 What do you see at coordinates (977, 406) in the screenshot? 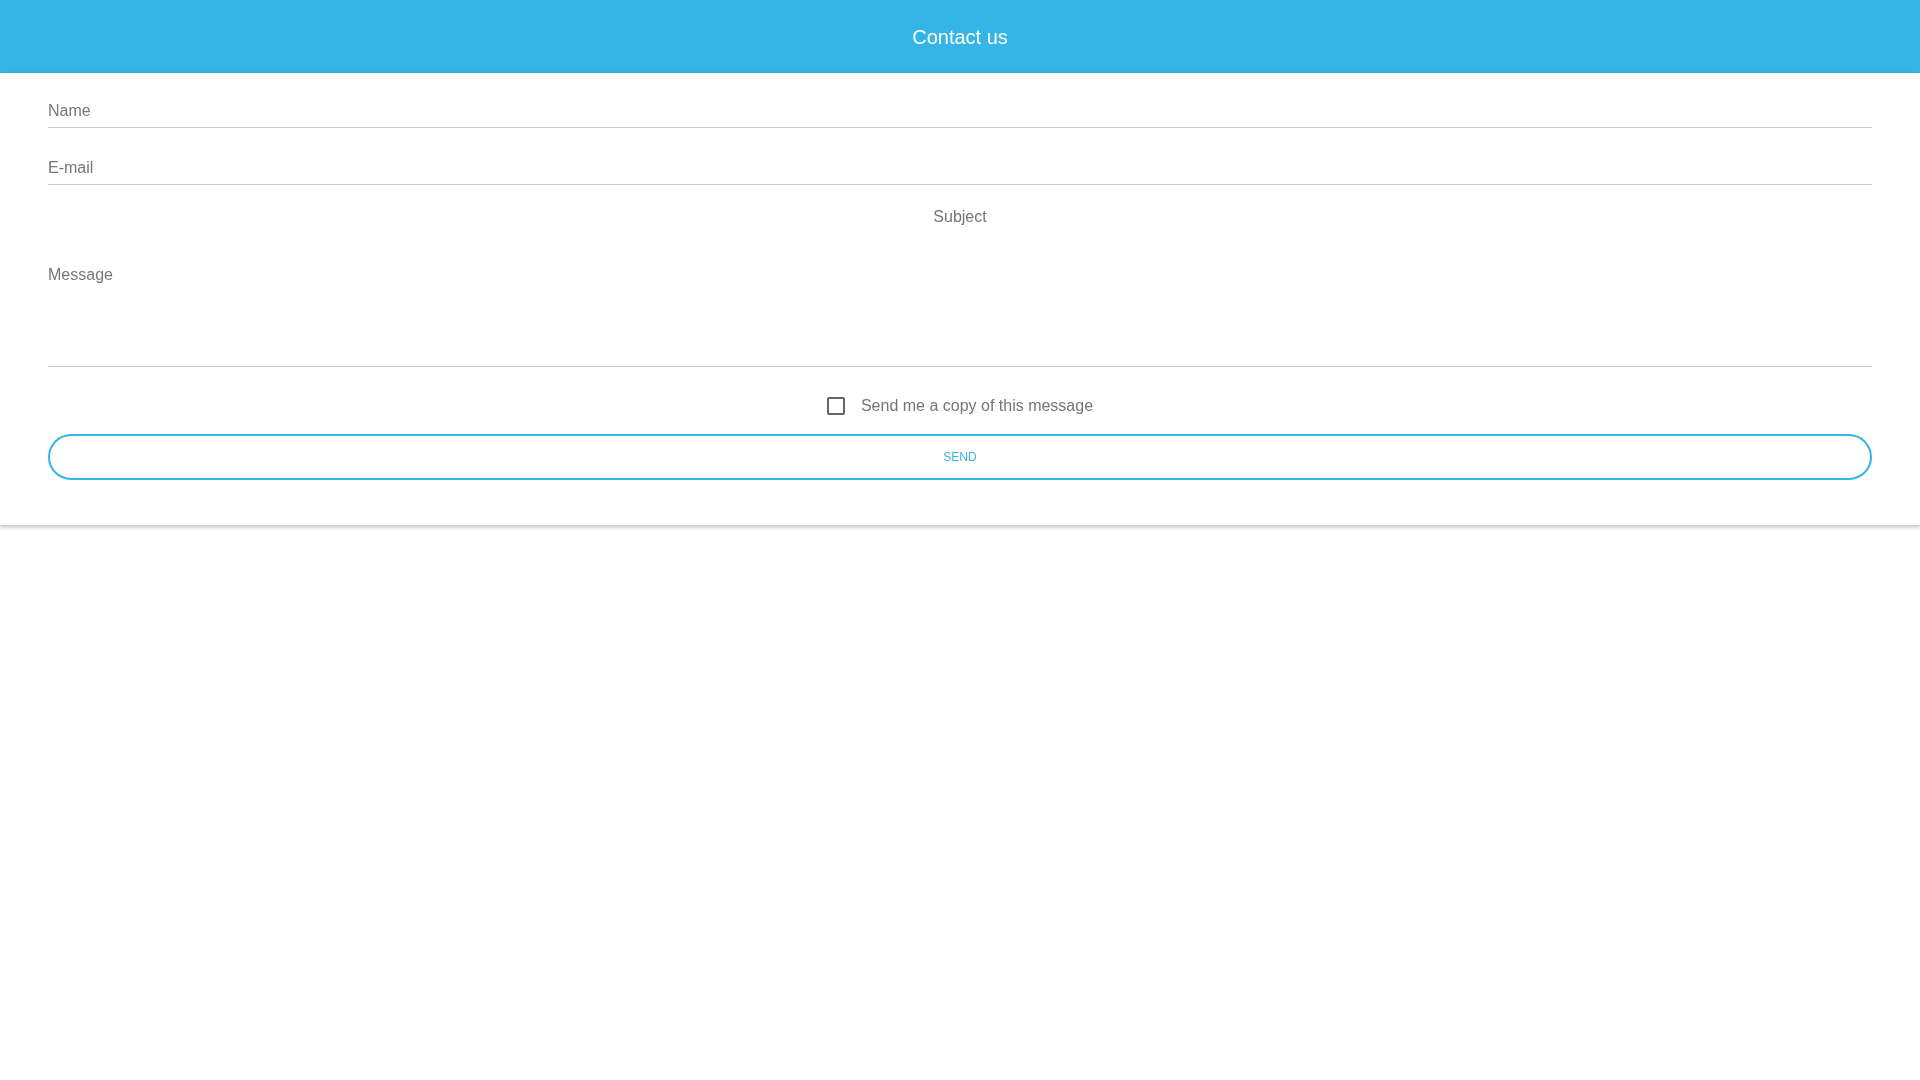
I see `copy-label: Send me a copy of this message` at bounding box center [977, 406].